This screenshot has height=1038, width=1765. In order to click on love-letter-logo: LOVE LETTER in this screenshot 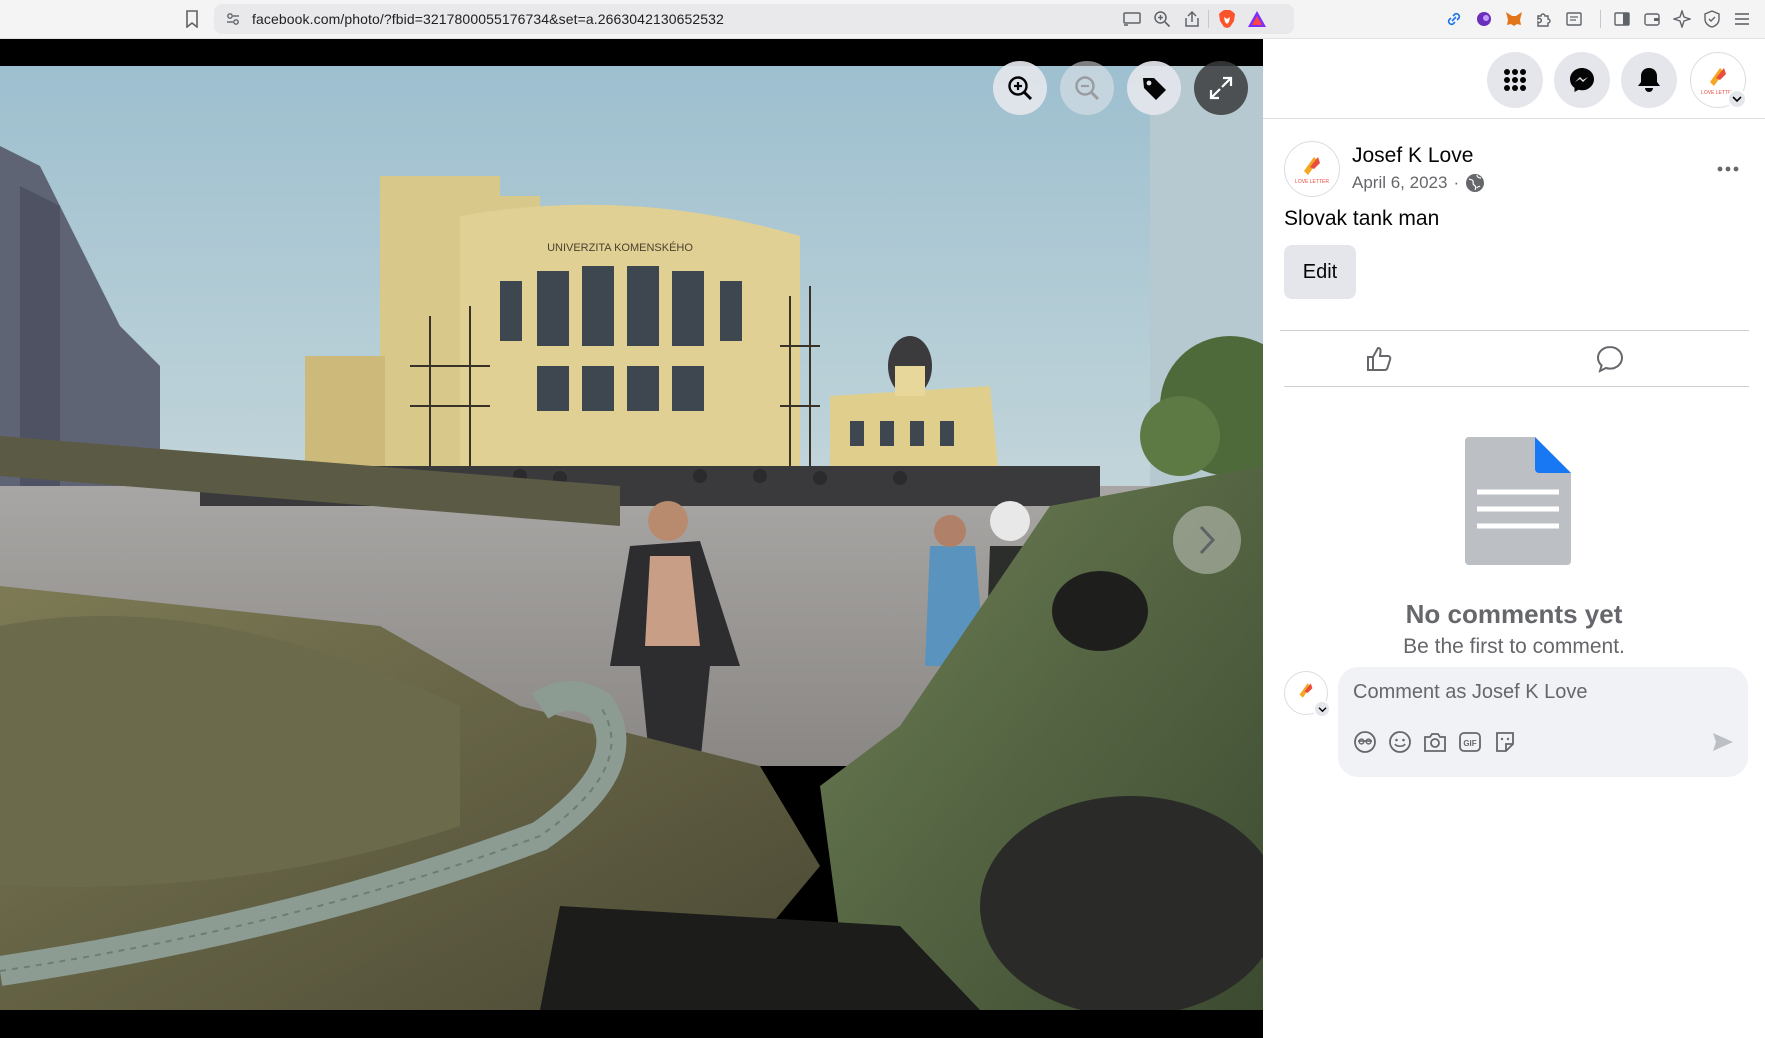, I will do `click(1312, 171)`.